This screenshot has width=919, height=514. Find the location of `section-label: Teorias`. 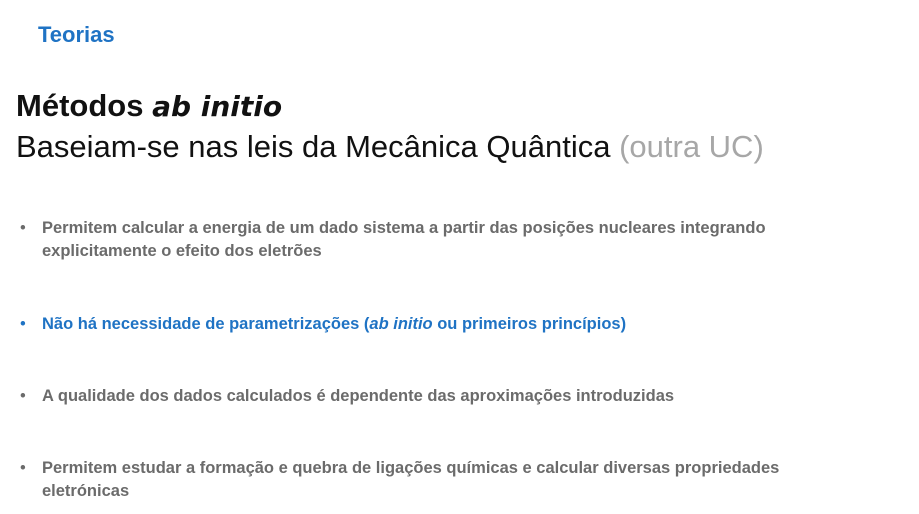

section-label: Teorias is located at coordinates (76, 34).